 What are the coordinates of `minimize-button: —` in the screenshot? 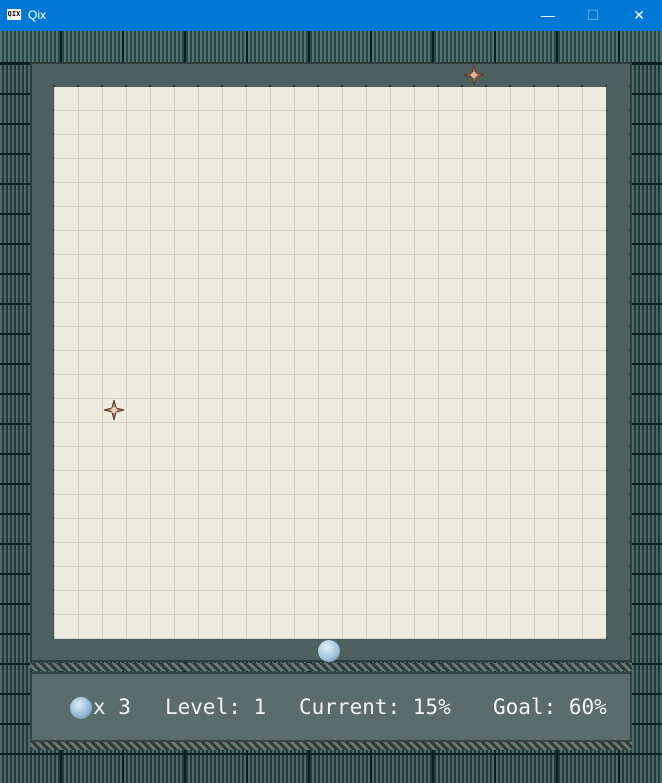 It's located at (548, 15).